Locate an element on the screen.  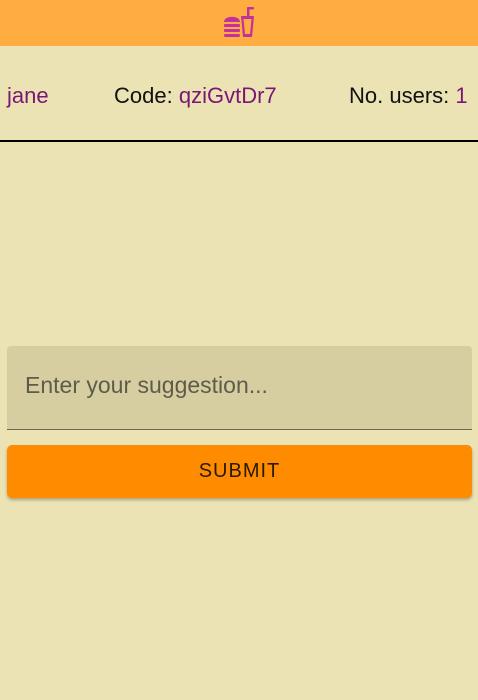
suggestion-input is located at coordinates (239, 387).